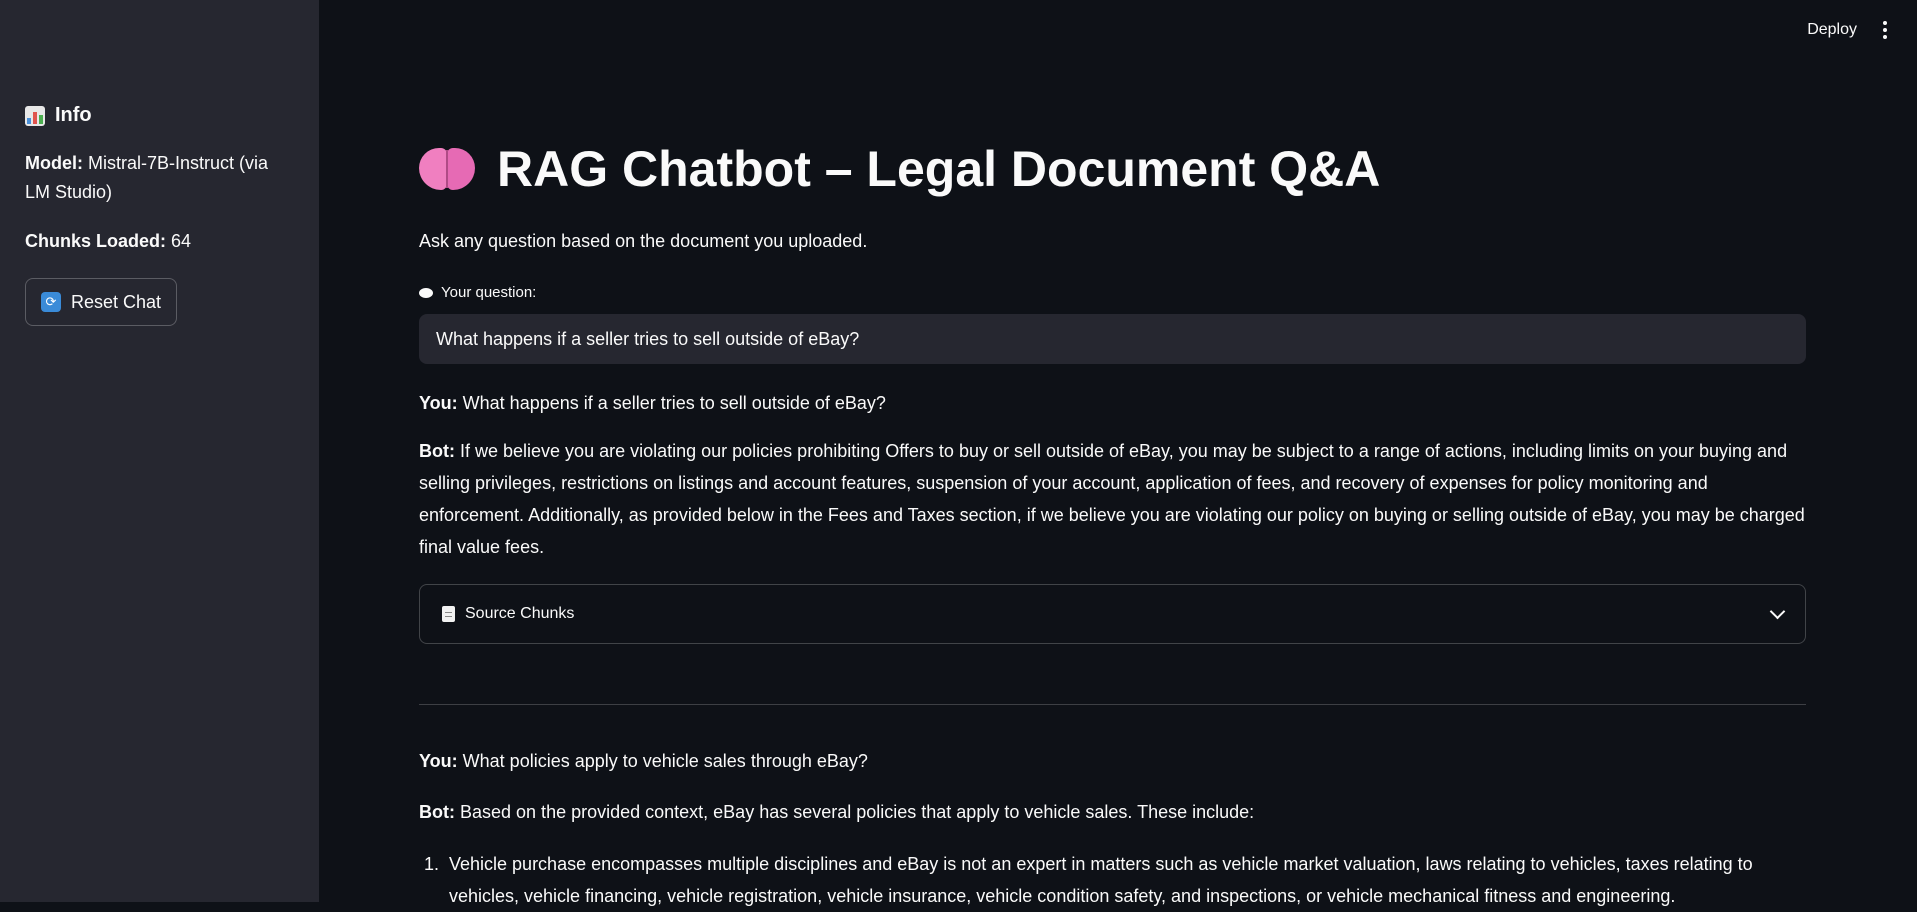 The width and height of the screenshot is (1917, 912). What do you see at coordinates (1885, 30) in the screenshot?
I see `more-options-icon` at bounding box center [1885, 30].